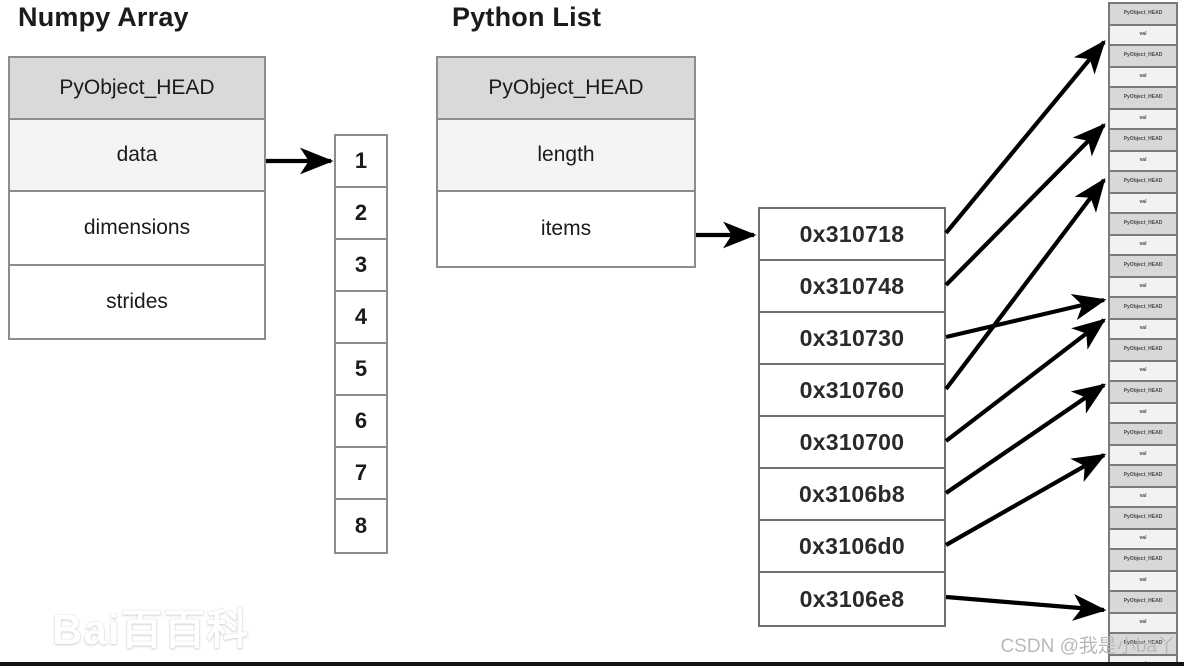 This screenshot has height=666, width=1184. Describe the element at coordinates (852, 443) in the screenshot. I see `pointer-cell: 0x310700` at that location.